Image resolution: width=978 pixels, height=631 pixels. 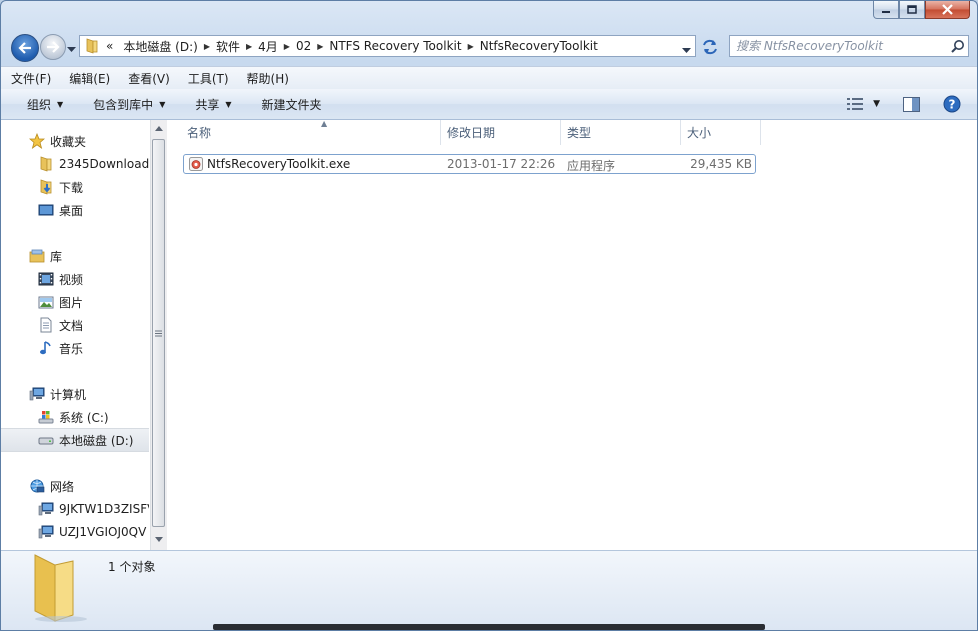 I want to click on nav-item-desktop: 桌面, so click(x=75, y=210).